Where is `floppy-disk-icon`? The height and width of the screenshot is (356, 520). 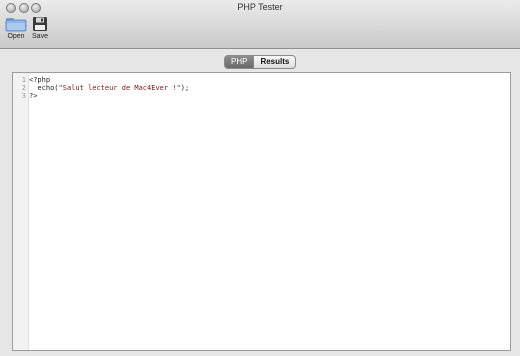
floppy-disk-icon is located at coordinates (40, 24).